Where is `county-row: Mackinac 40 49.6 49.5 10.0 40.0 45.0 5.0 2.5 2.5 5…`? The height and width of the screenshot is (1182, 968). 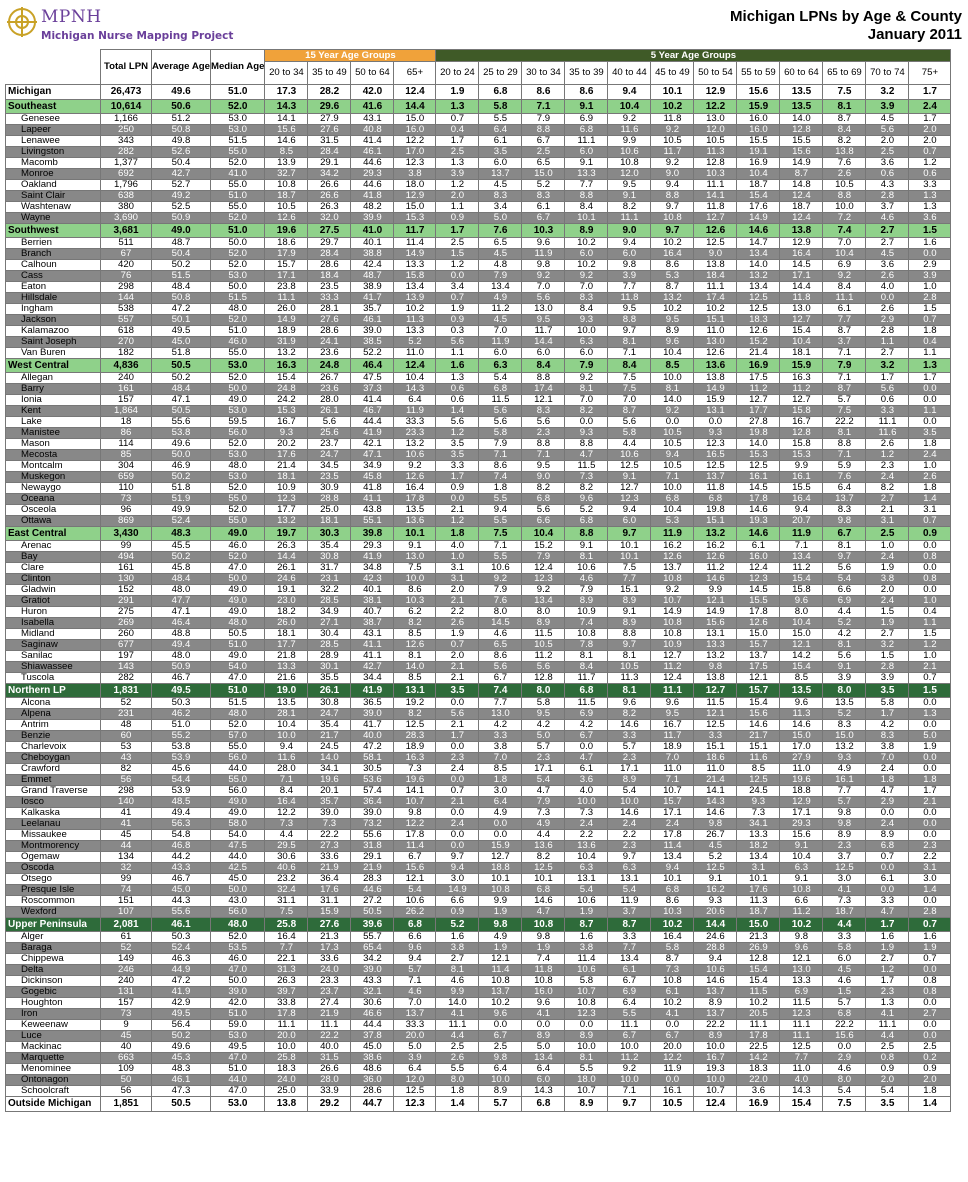
county-row: Mackinac 40 49.6 49.5 10.0 40.0 45.0 5.0 2.5 2.5 5… is located at coordinates (478, 1047).